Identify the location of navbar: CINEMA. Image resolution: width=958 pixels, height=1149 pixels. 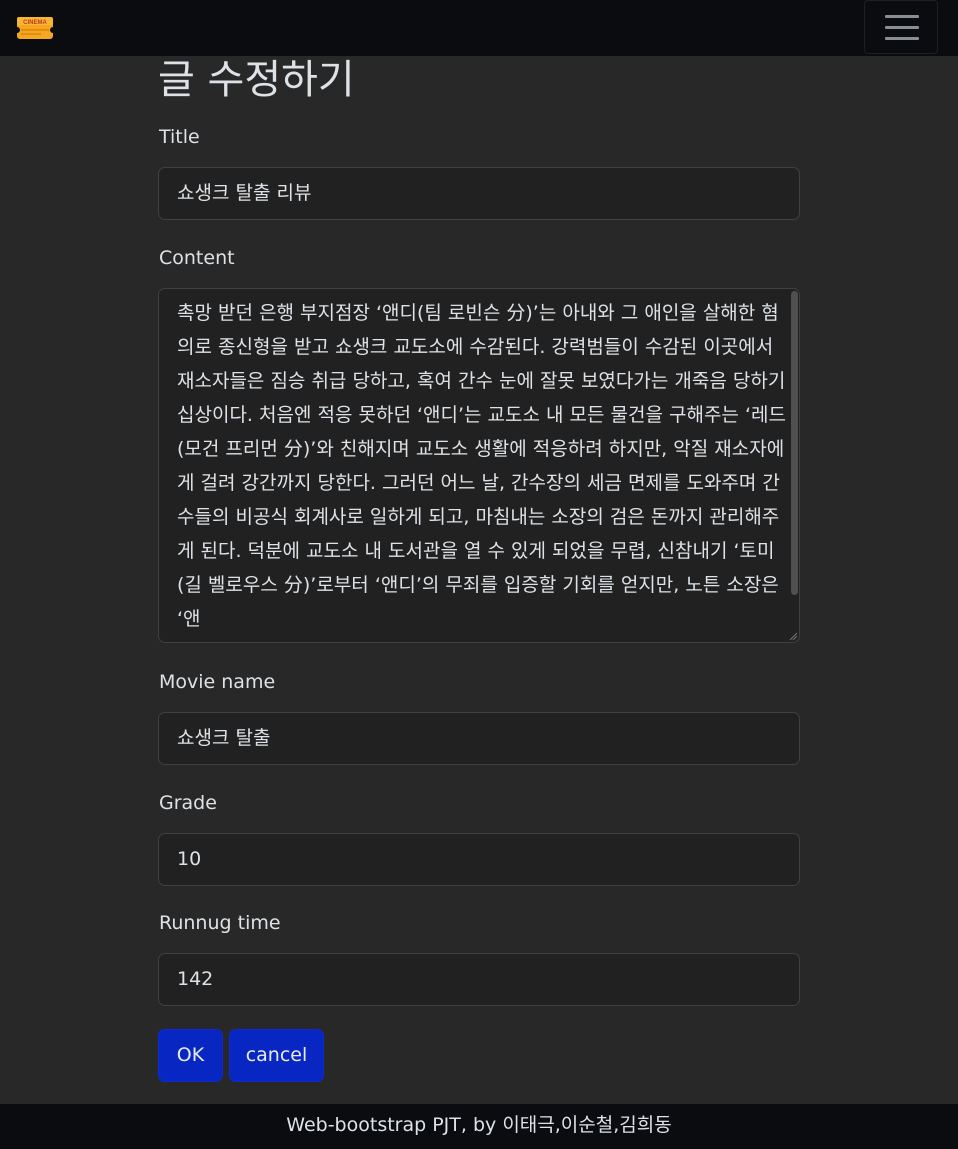
(479, 28).